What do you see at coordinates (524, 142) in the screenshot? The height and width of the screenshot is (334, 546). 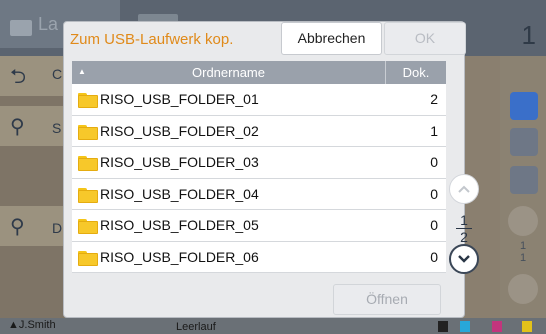 I see `list-view-icon` at bounding box center [524, 142].